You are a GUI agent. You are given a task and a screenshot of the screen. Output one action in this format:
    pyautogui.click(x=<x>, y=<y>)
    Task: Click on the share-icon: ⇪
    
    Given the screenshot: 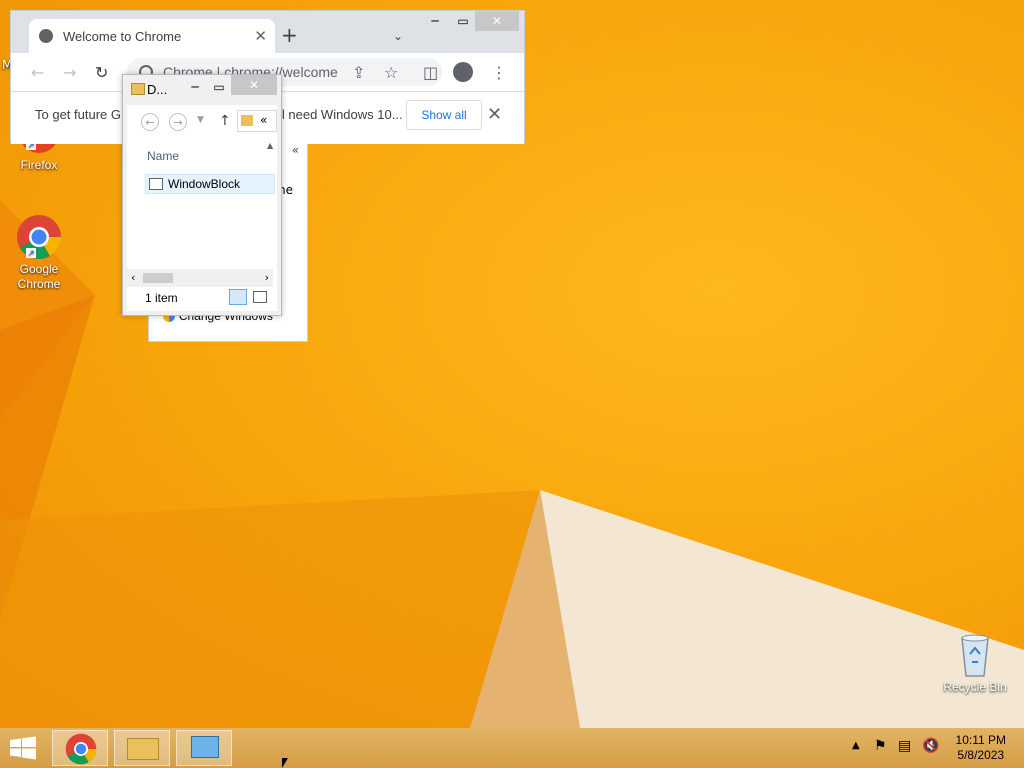 What is the action you would take?
    pyautogui.click(x=358, y=72)
    